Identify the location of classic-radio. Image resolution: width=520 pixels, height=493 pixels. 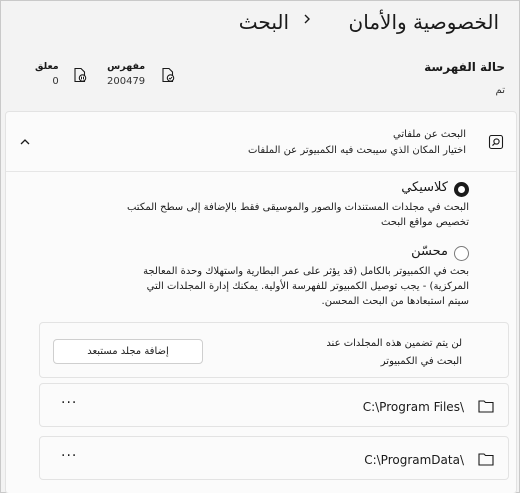
(461, 189).